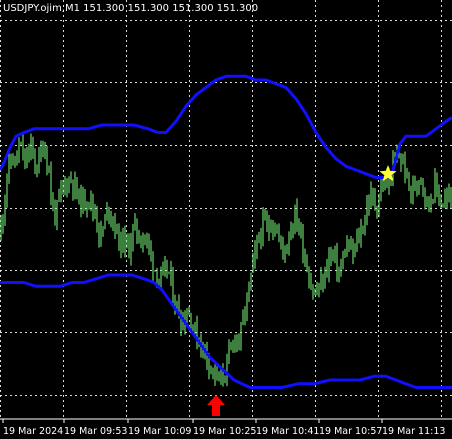 Image resolution: width=452 pixels, height=439 pixels. Describe the element at coordinates (224, 431) in the screenshot. I see `x-tick-label: 19 Mar 10:25` at that location.